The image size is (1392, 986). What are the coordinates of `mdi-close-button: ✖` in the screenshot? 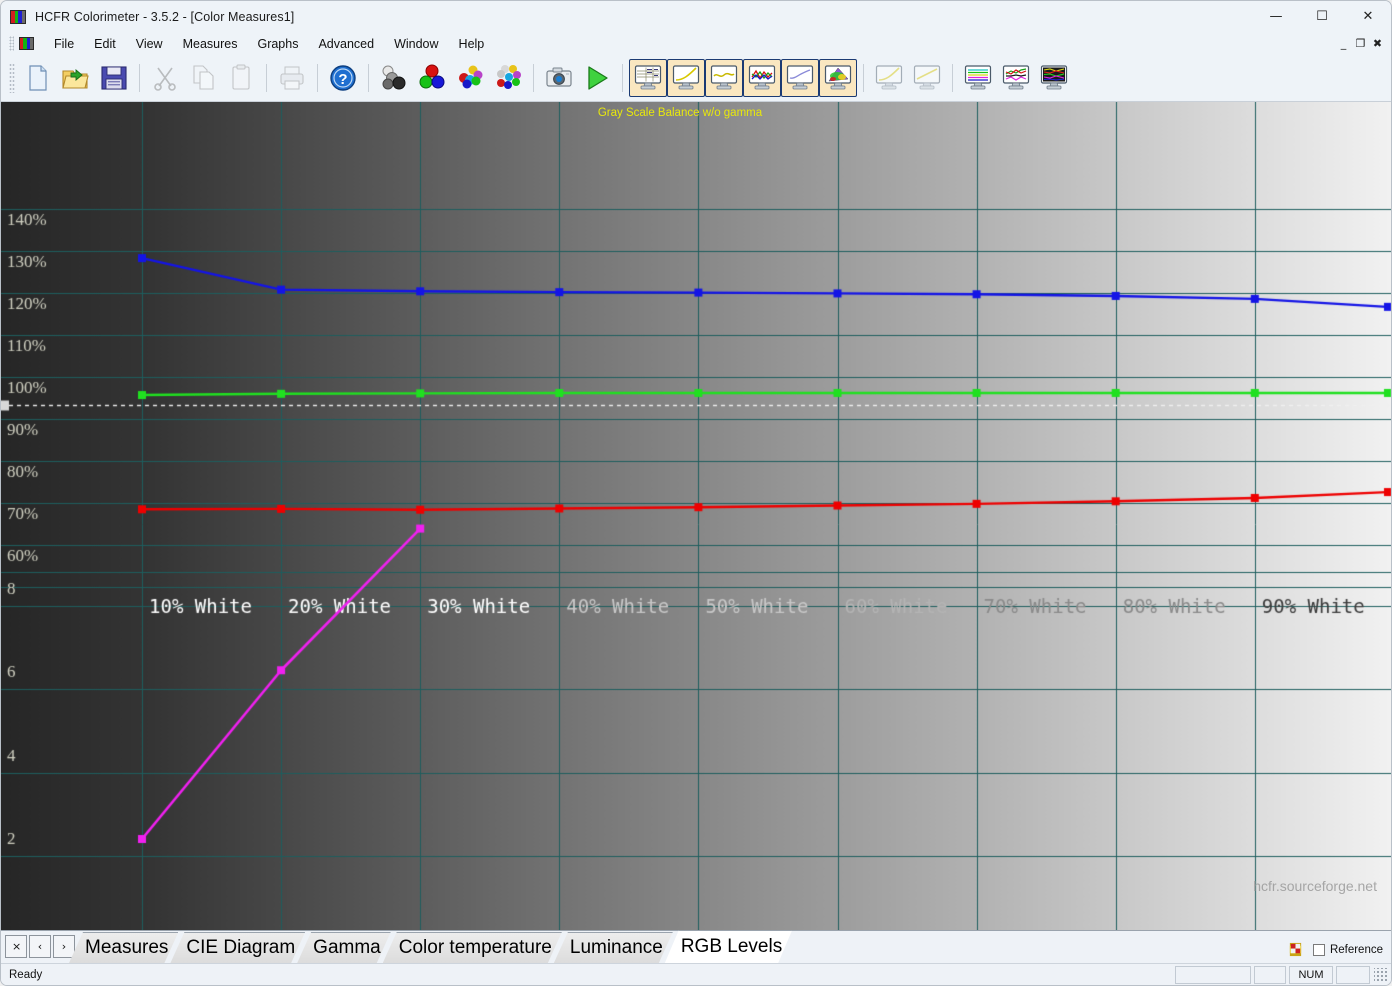 It's located at (1377, 44).